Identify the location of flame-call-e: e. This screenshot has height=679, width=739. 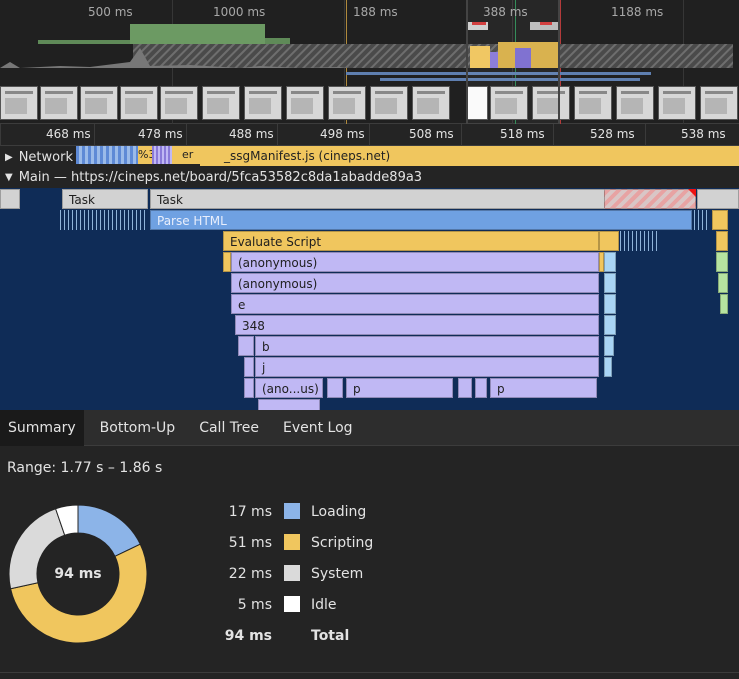
(415, 304).